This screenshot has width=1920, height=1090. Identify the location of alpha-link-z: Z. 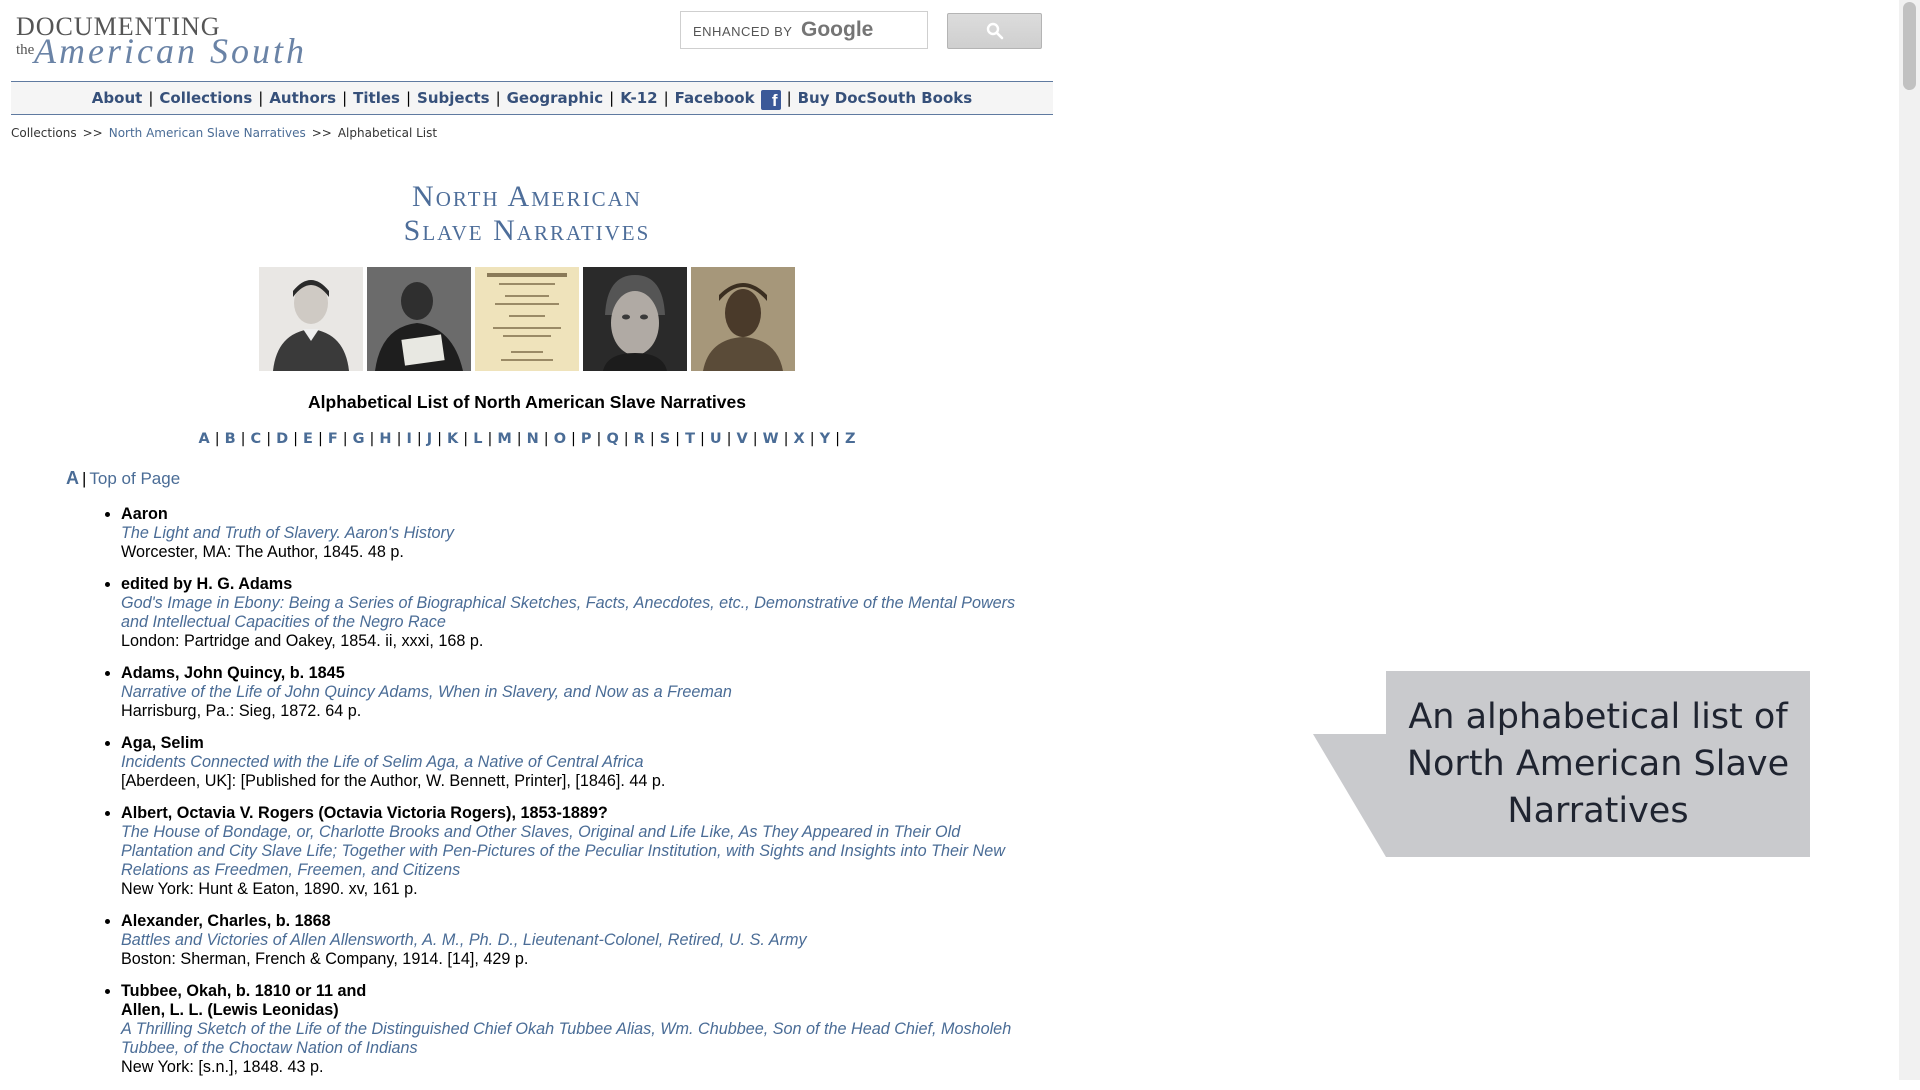
(850, 439).